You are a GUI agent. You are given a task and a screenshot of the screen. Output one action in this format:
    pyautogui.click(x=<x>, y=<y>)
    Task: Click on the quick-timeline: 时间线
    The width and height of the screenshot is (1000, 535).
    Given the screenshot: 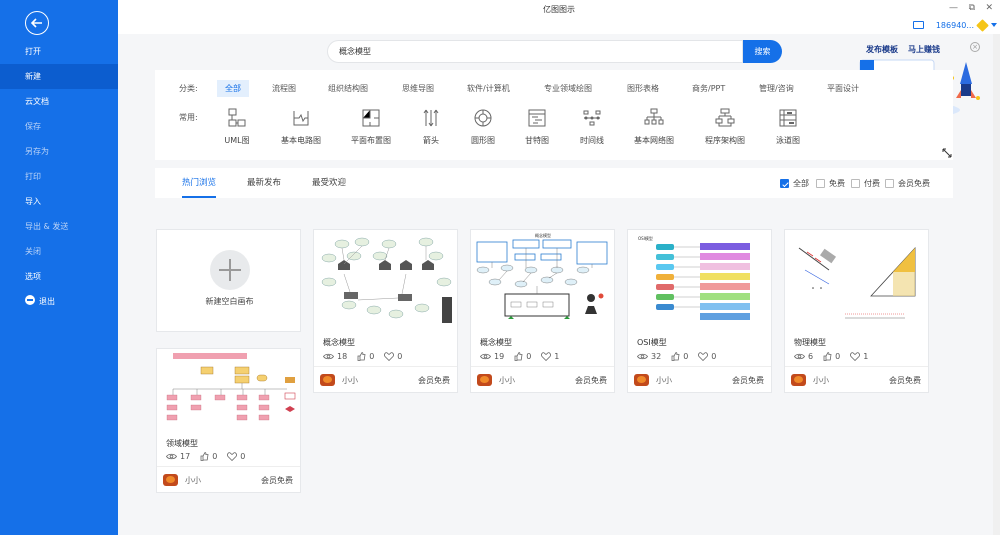 What is the action you would take?
    pyautogui.click(x=592, y=127)
    